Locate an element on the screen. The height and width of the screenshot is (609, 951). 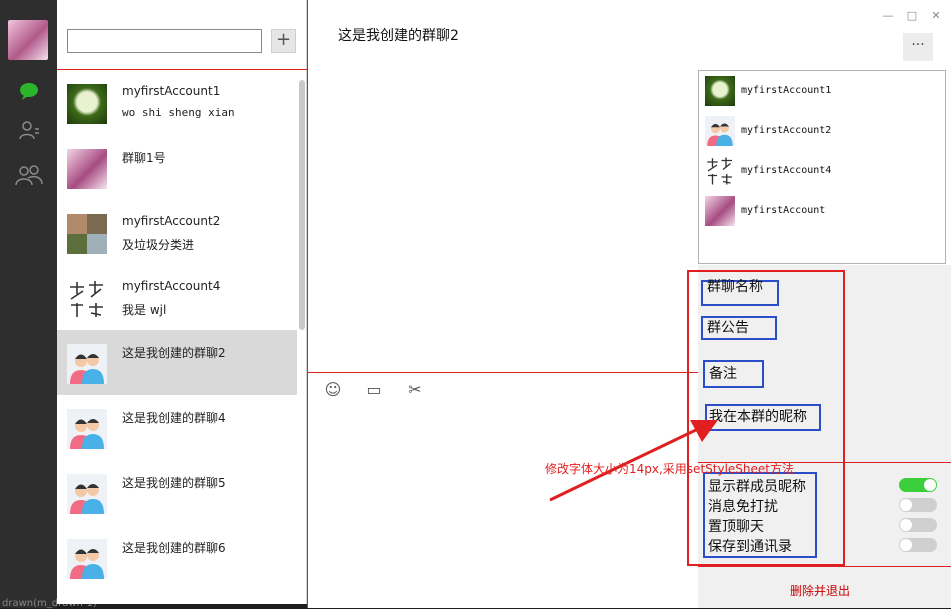
member-item: myfirstAccount4 is located at coordinates (820, 172).